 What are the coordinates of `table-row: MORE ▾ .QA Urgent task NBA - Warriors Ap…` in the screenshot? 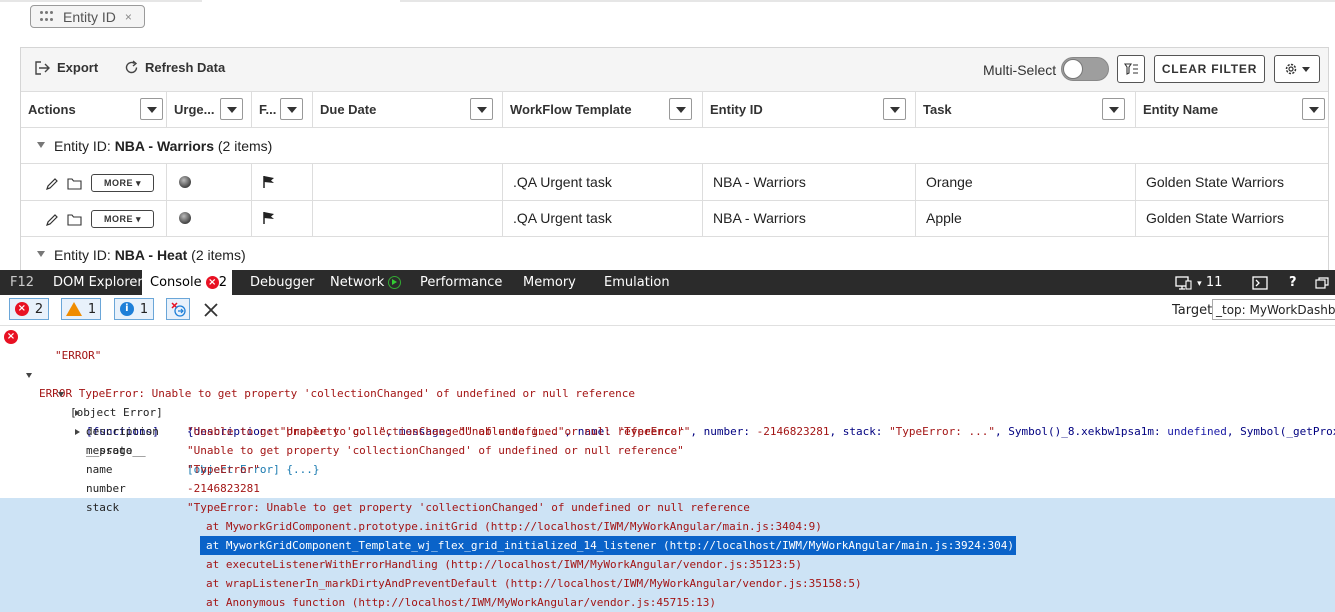 It's located at (674, 218).